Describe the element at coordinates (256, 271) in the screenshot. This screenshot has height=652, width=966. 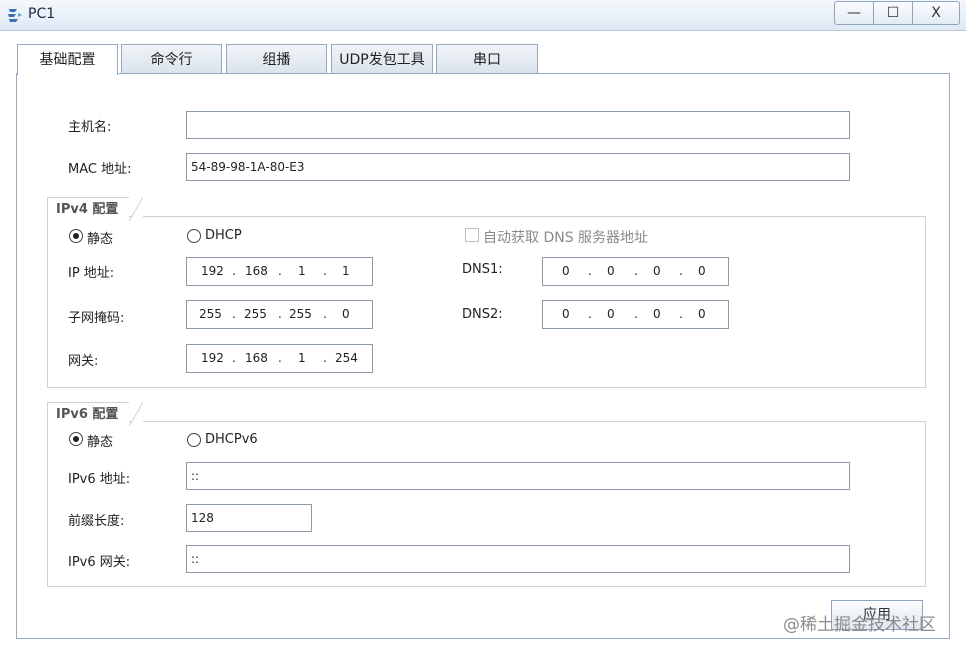
I see `ip-octet-2: 168` at that location.